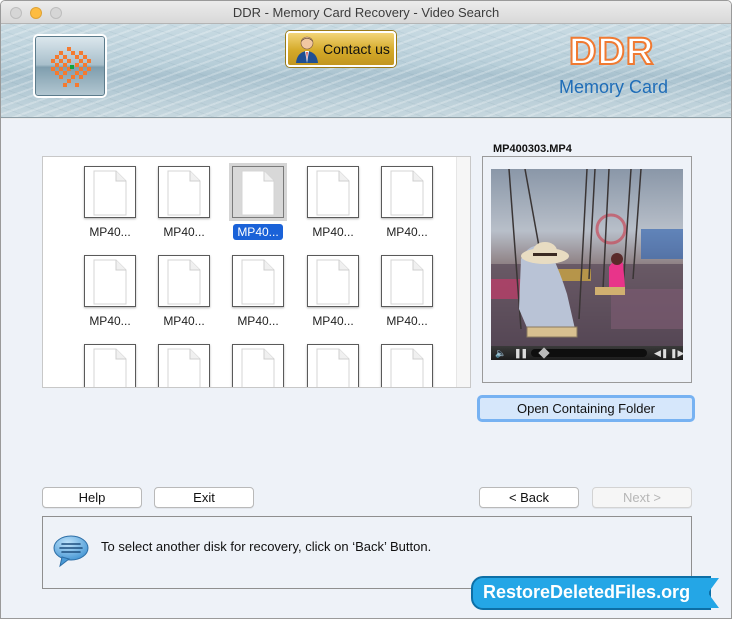  Describe the element at coordinates (587, 257) in the screenshot. I see `video-frame` at that location.